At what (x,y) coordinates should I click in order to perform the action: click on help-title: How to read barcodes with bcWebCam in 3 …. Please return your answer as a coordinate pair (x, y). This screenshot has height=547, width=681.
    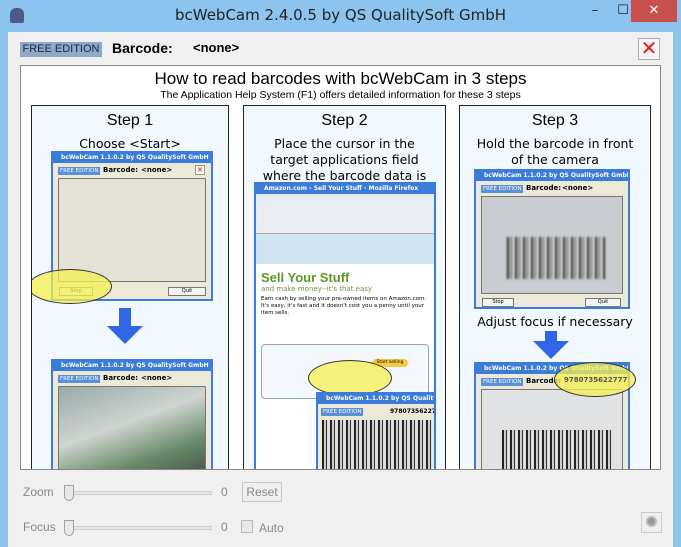
    Looking at the image, I should click on (340, 78).